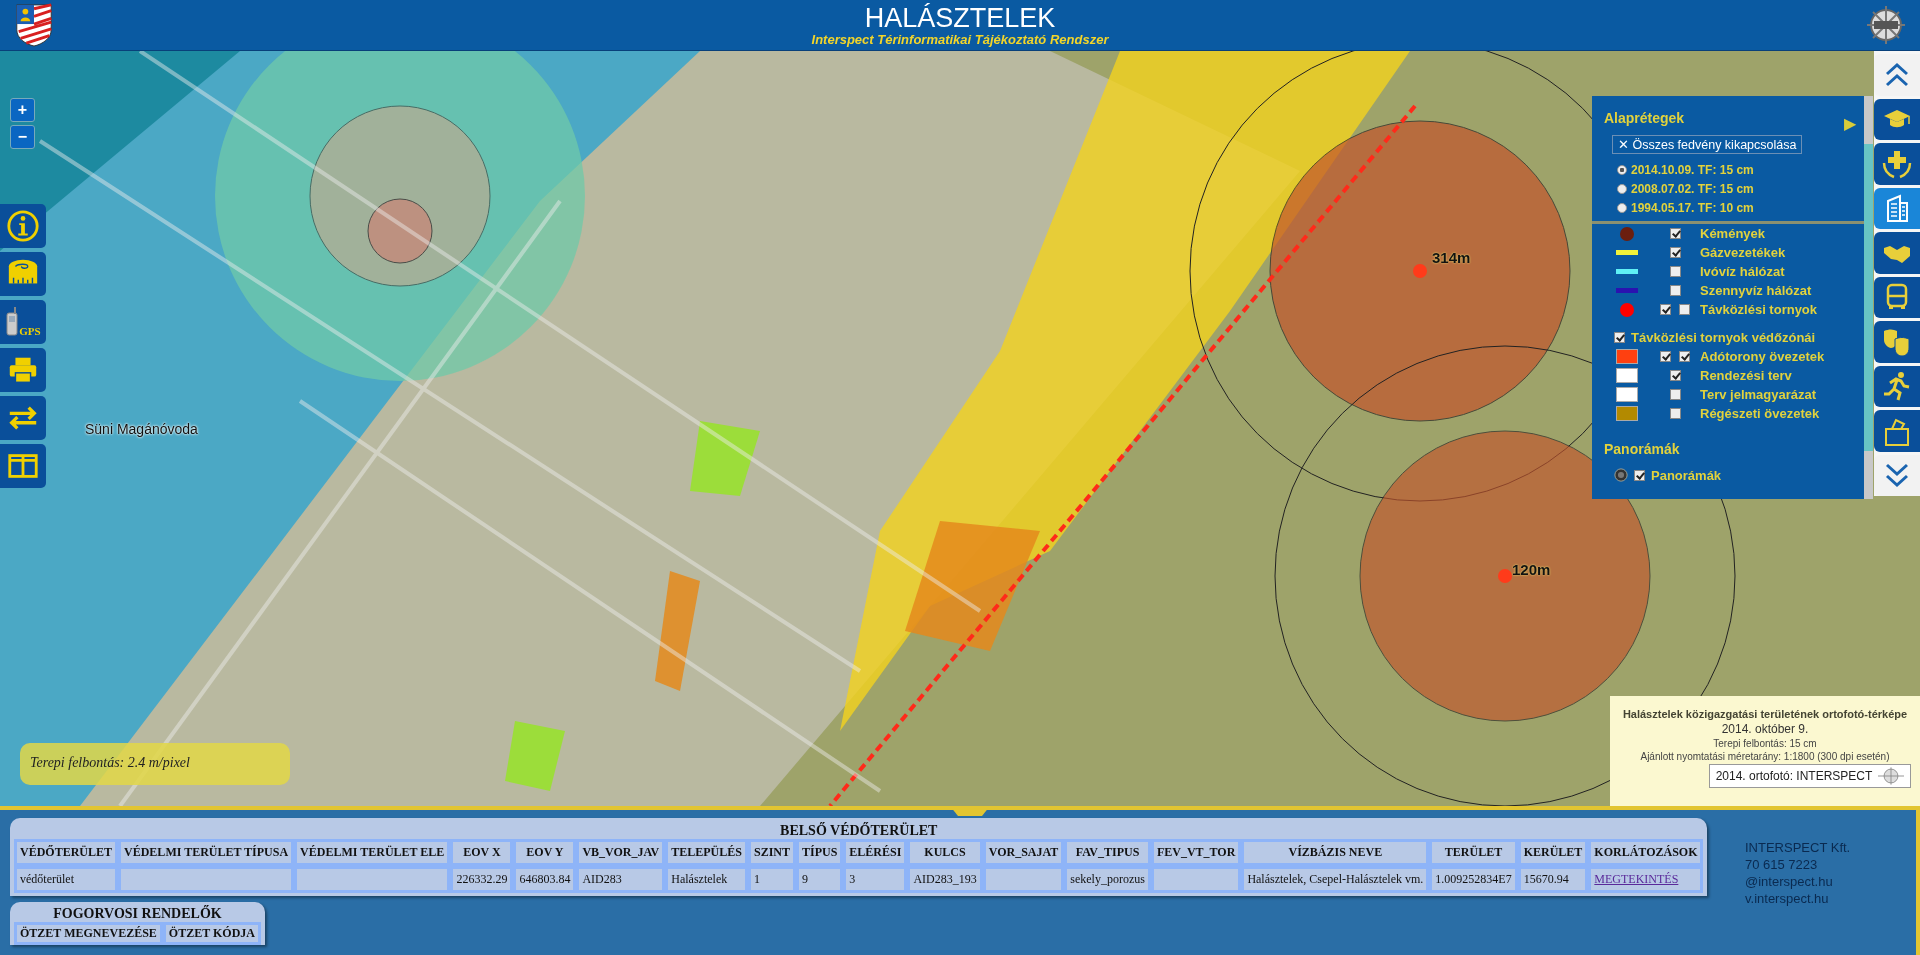  What do you see at coordinates (771, 852) in the screenshot?
I see `column-header: SZINT` at bounding box center [771, 852].